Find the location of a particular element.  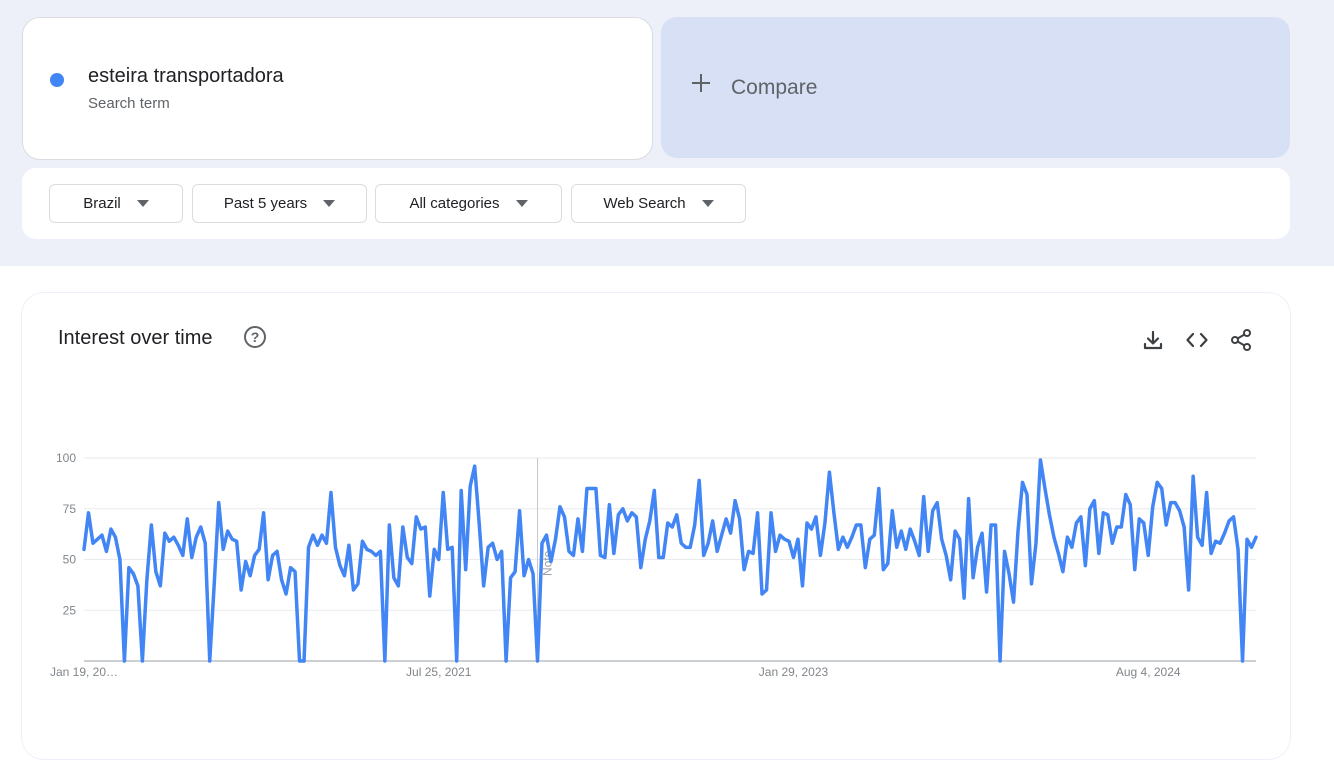

plus-icon is located at coordinates (701, 83).